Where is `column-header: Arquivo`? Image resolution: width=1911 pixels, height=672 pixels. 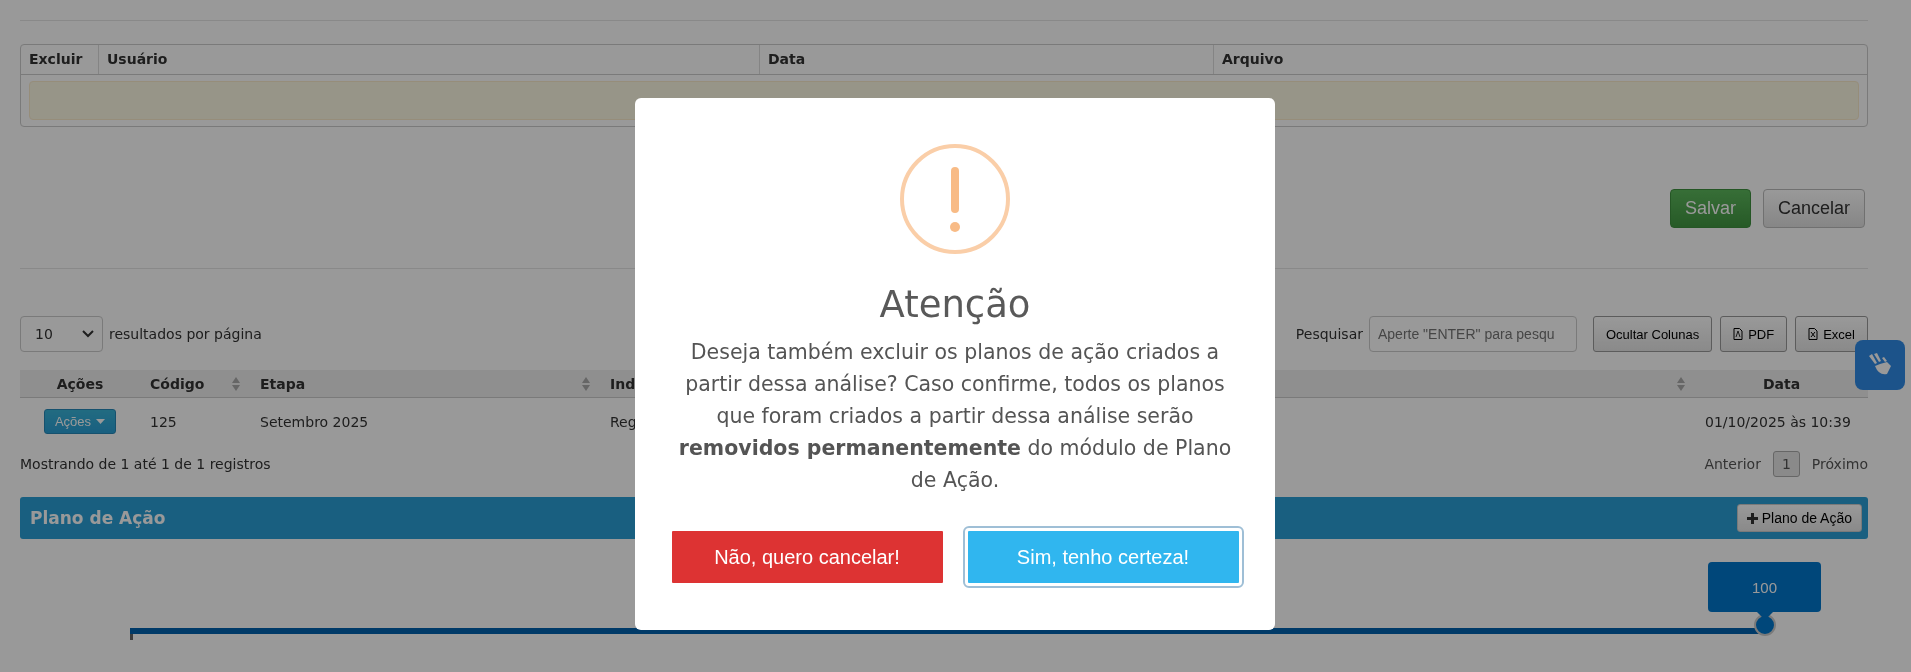 column-header: Arquivo is located at coordinates (1540, 59).